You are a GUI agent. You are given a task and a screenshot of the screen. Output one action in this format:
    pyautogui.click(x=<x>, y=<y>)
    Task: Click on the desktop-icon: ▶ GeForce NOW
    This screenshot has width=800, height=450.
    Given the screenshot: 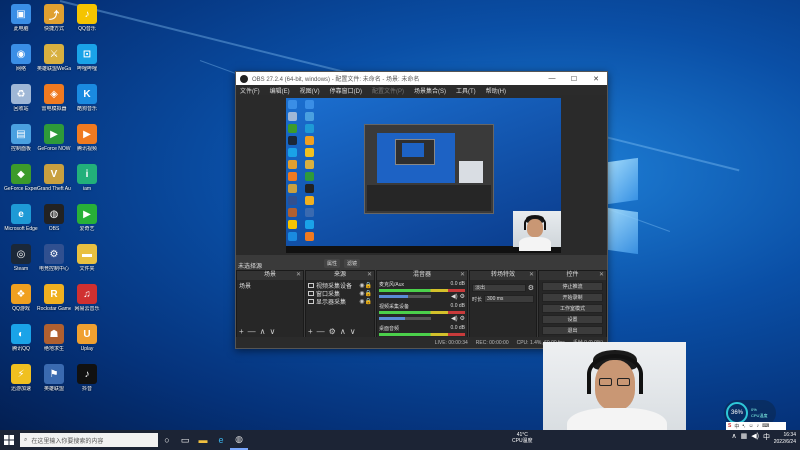 What is the action you would take?
    pyautogui.click(x=54, y=138)
    